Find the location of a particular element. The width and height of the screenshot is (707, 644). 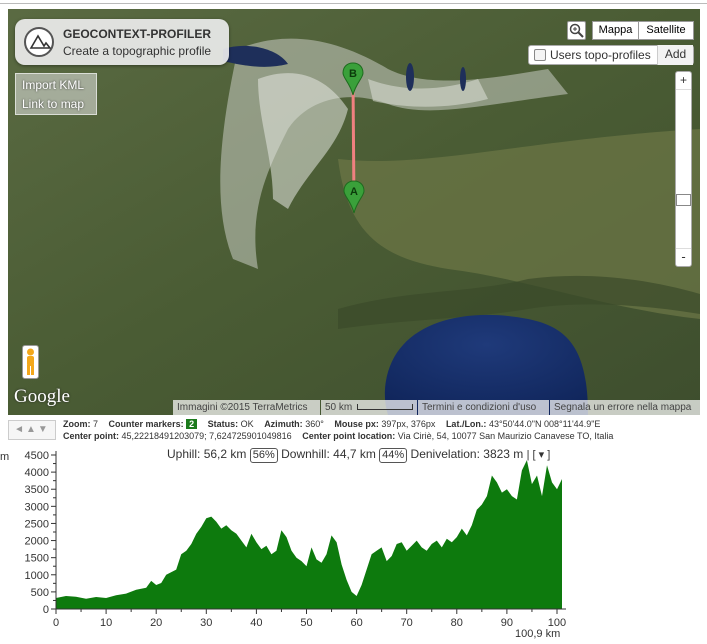

zoom-magnifier-icon is located at coordinates (576, 30).